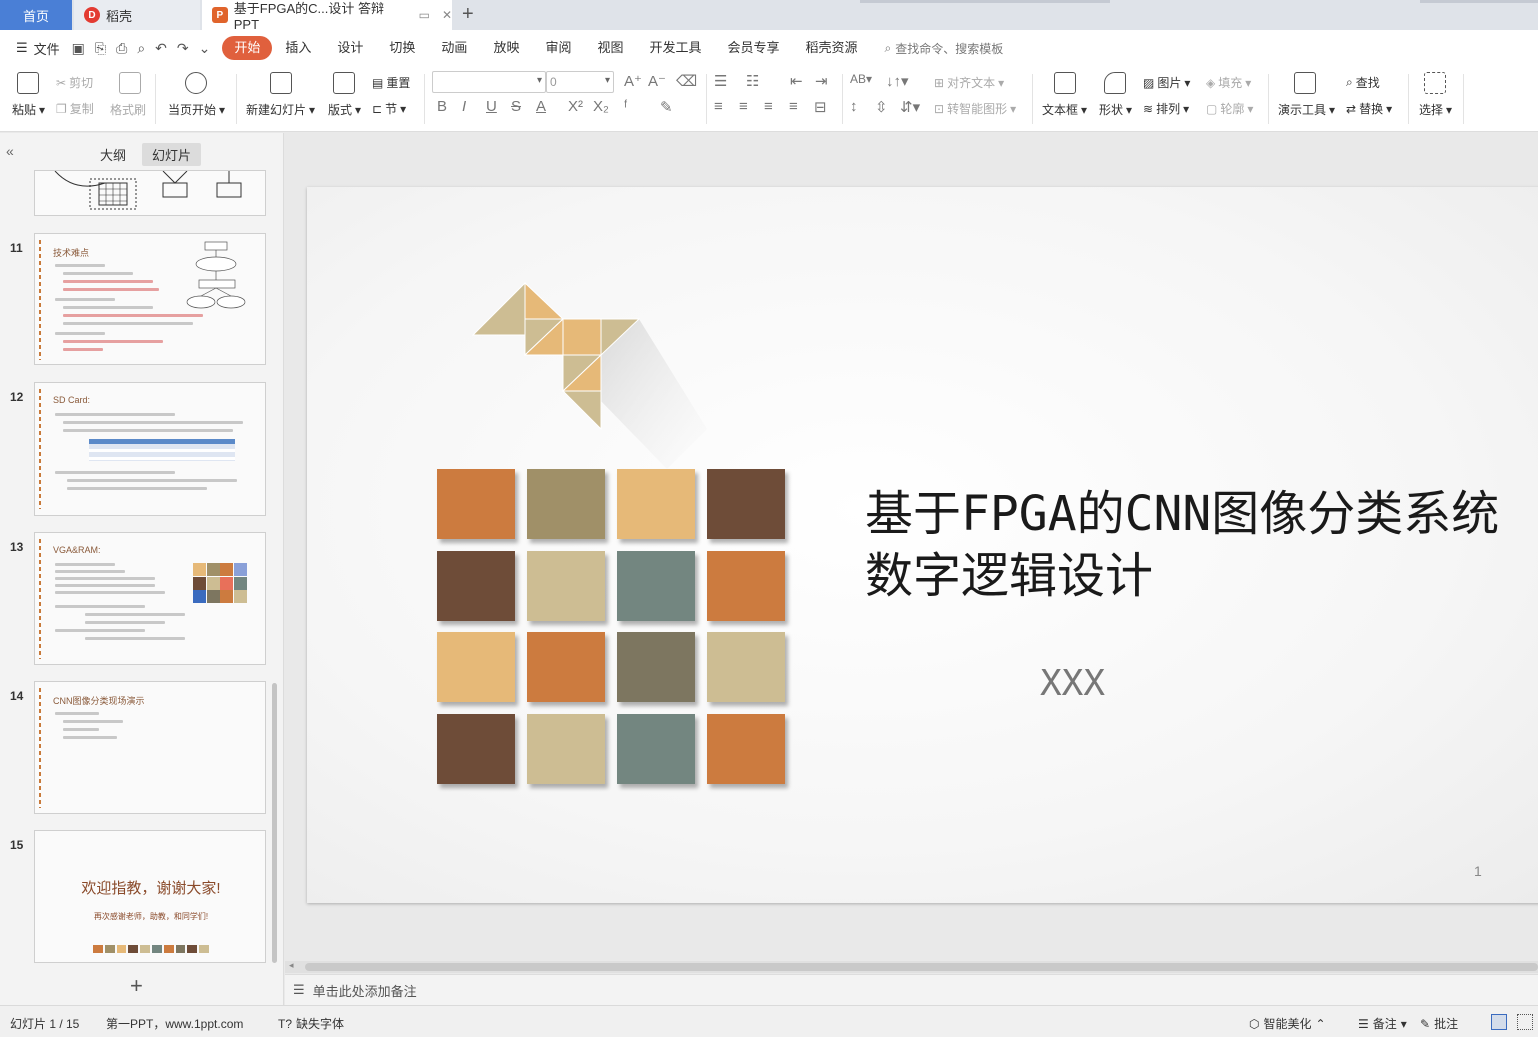 This screenshot has height=1037, width=1538. I want to click on theme-name: 第一PPT，www.1ppt.com, so click(174, 1023).